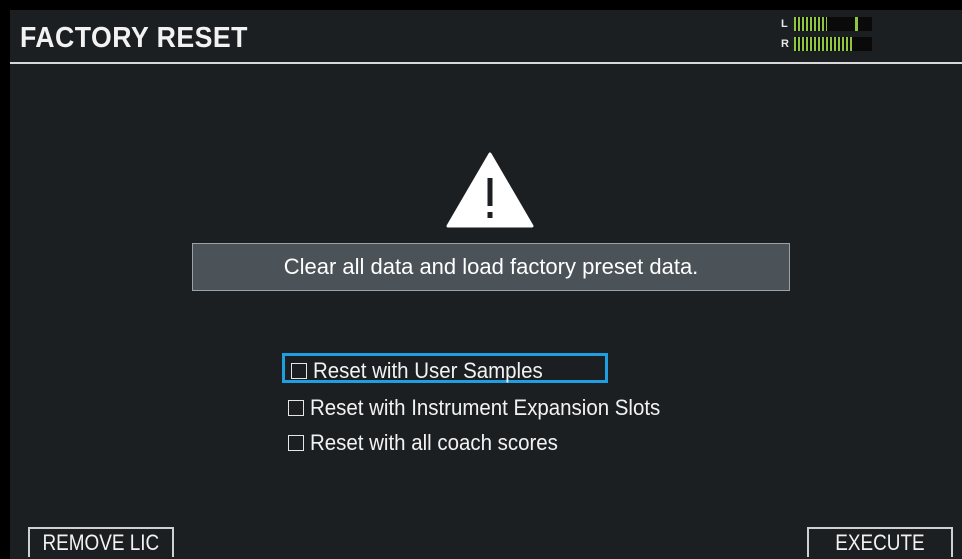  Describe the element at coordinates (829, 34) in the screenshot. I see `level-meter: L R` at that location.